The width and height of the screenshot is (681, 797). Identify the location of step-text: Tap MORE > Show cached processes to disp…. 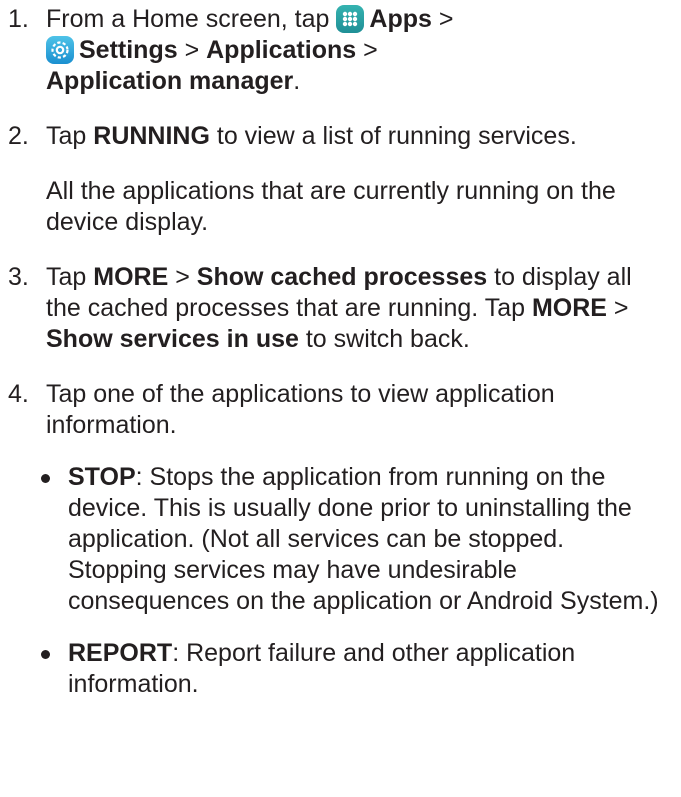
(356, 308).